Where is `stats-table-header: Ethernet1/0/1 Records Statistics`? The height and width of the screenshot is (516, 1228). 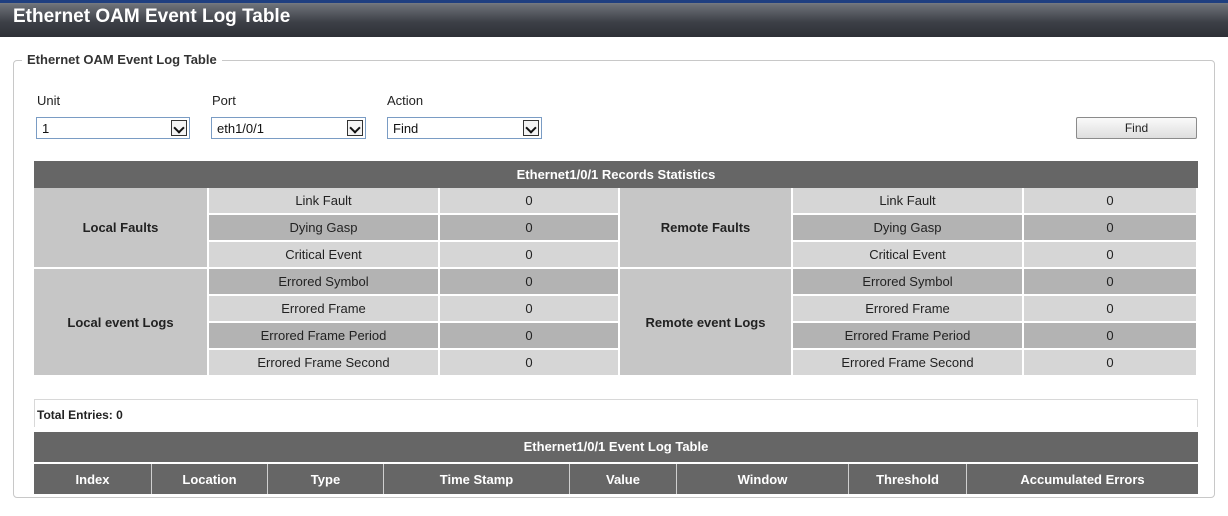
stats-table-header: Ethernet1/0/1 Records Statistics is located at coordinates (616, 174).